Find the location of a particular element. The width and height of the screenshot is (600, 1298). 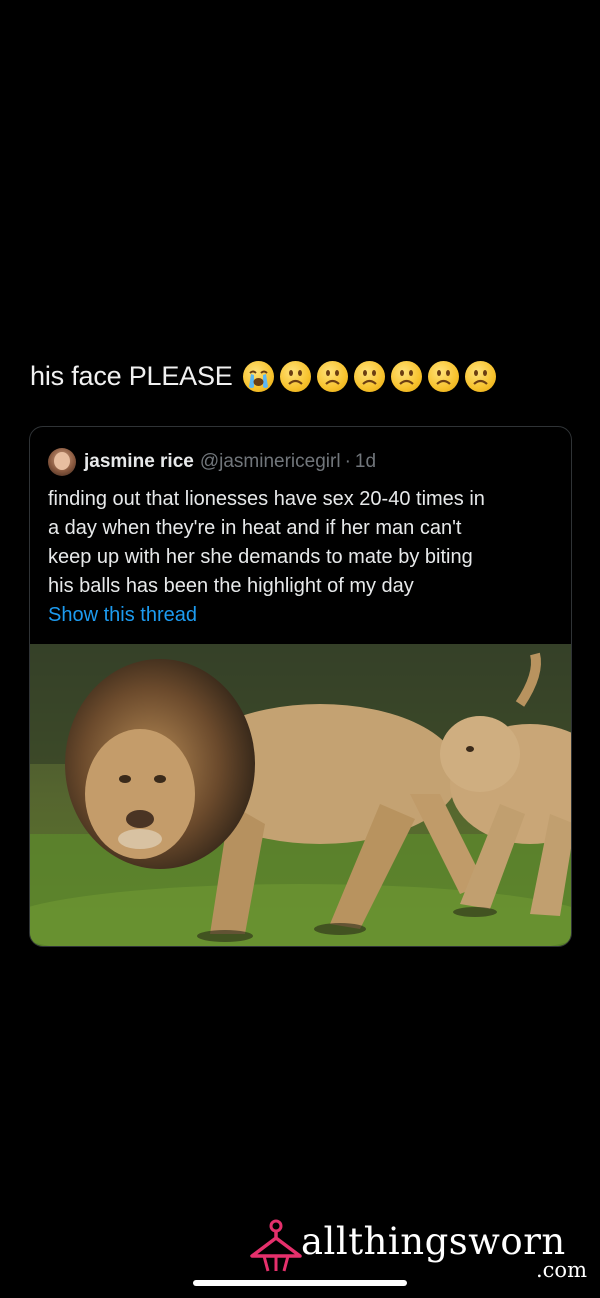

watermark: allthingsworn .com is located at coordinates (420, 1251).